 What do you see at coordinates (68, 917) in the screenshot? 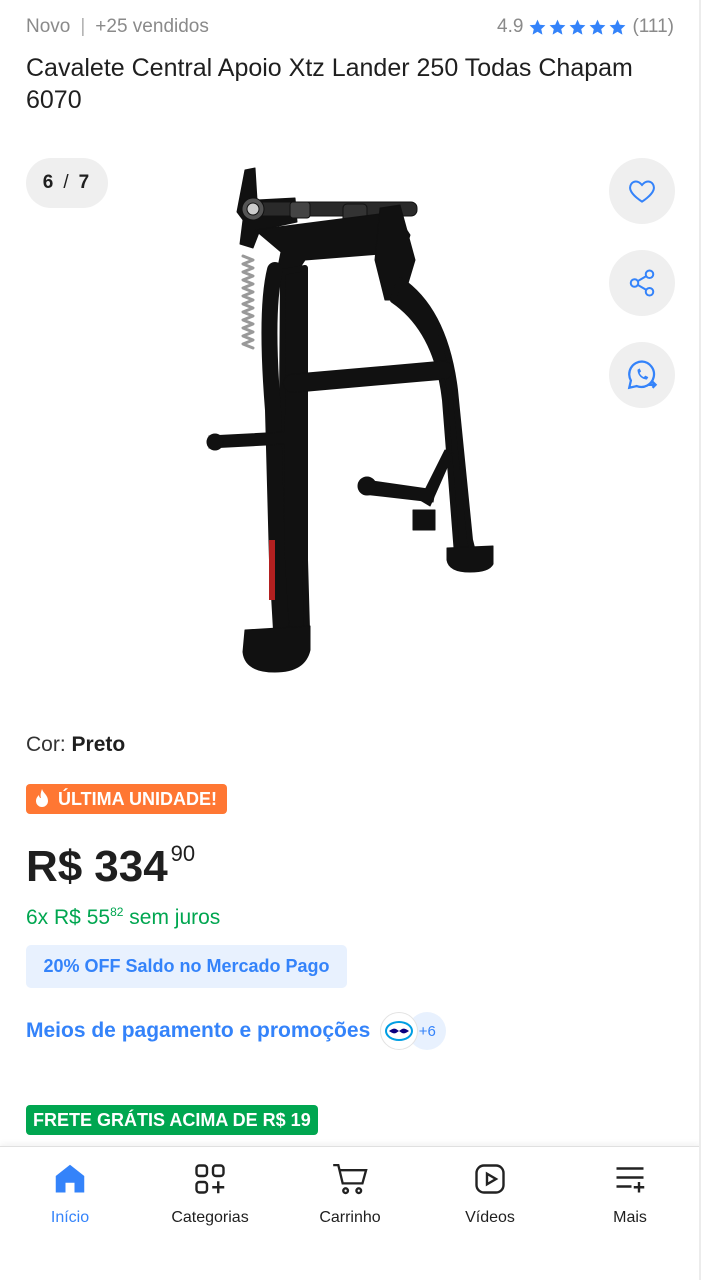
I see `installments-prefix: 6x R$ 55` at bounding box center [68, 917].